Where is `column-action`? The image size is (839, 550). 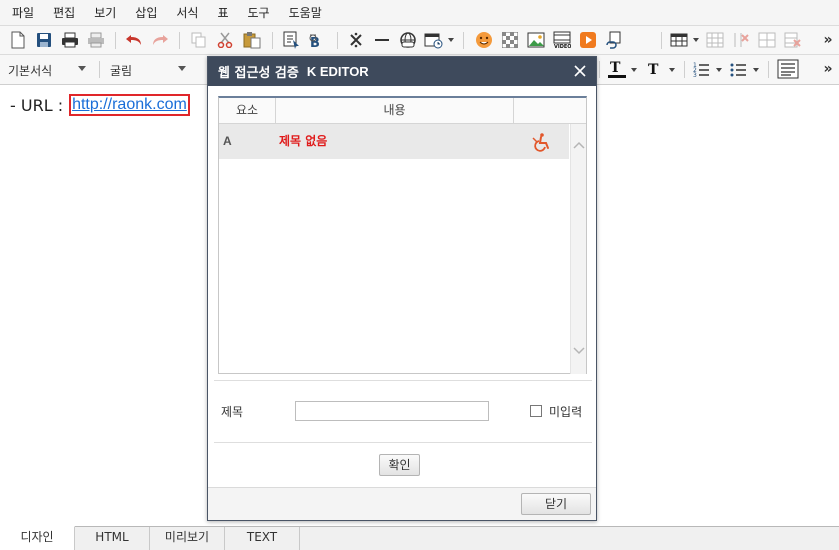
column-action is located at coordinates (550, 111).